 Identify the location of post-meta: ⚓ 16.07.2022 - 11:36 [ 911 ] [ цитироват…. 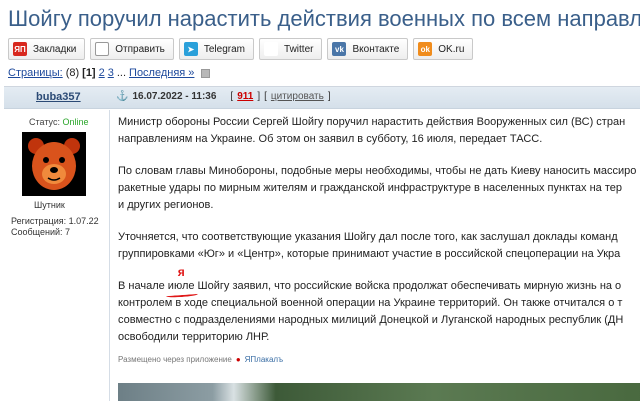
(223, 96).